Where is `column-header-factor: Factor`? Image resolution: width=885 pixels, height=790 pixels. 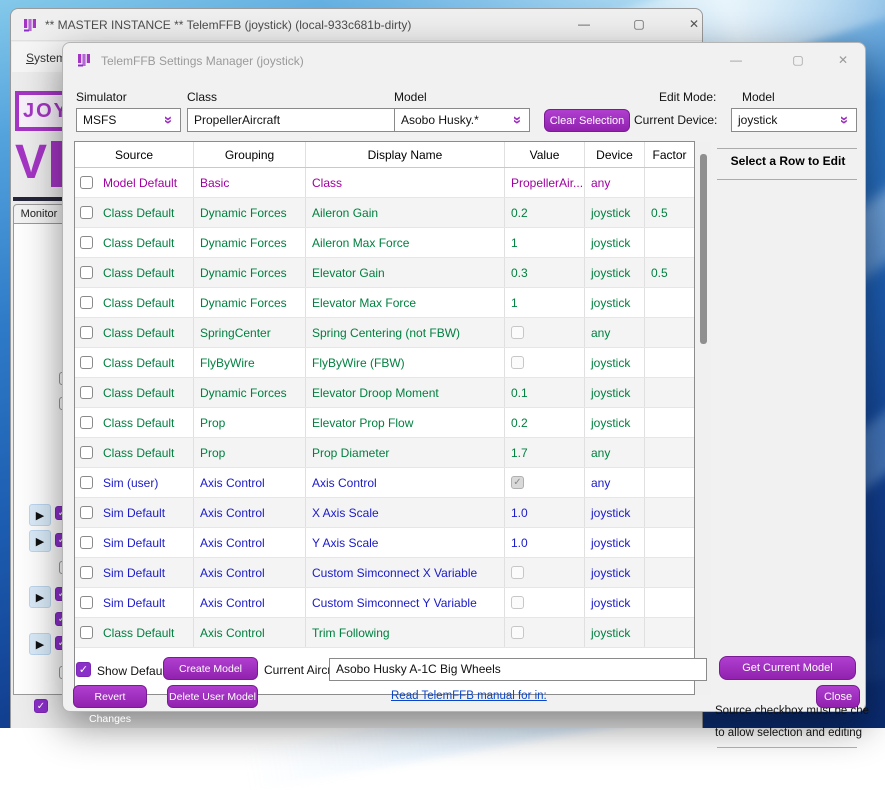
column-header-factor: Factor is located at coordinates (669, 154).